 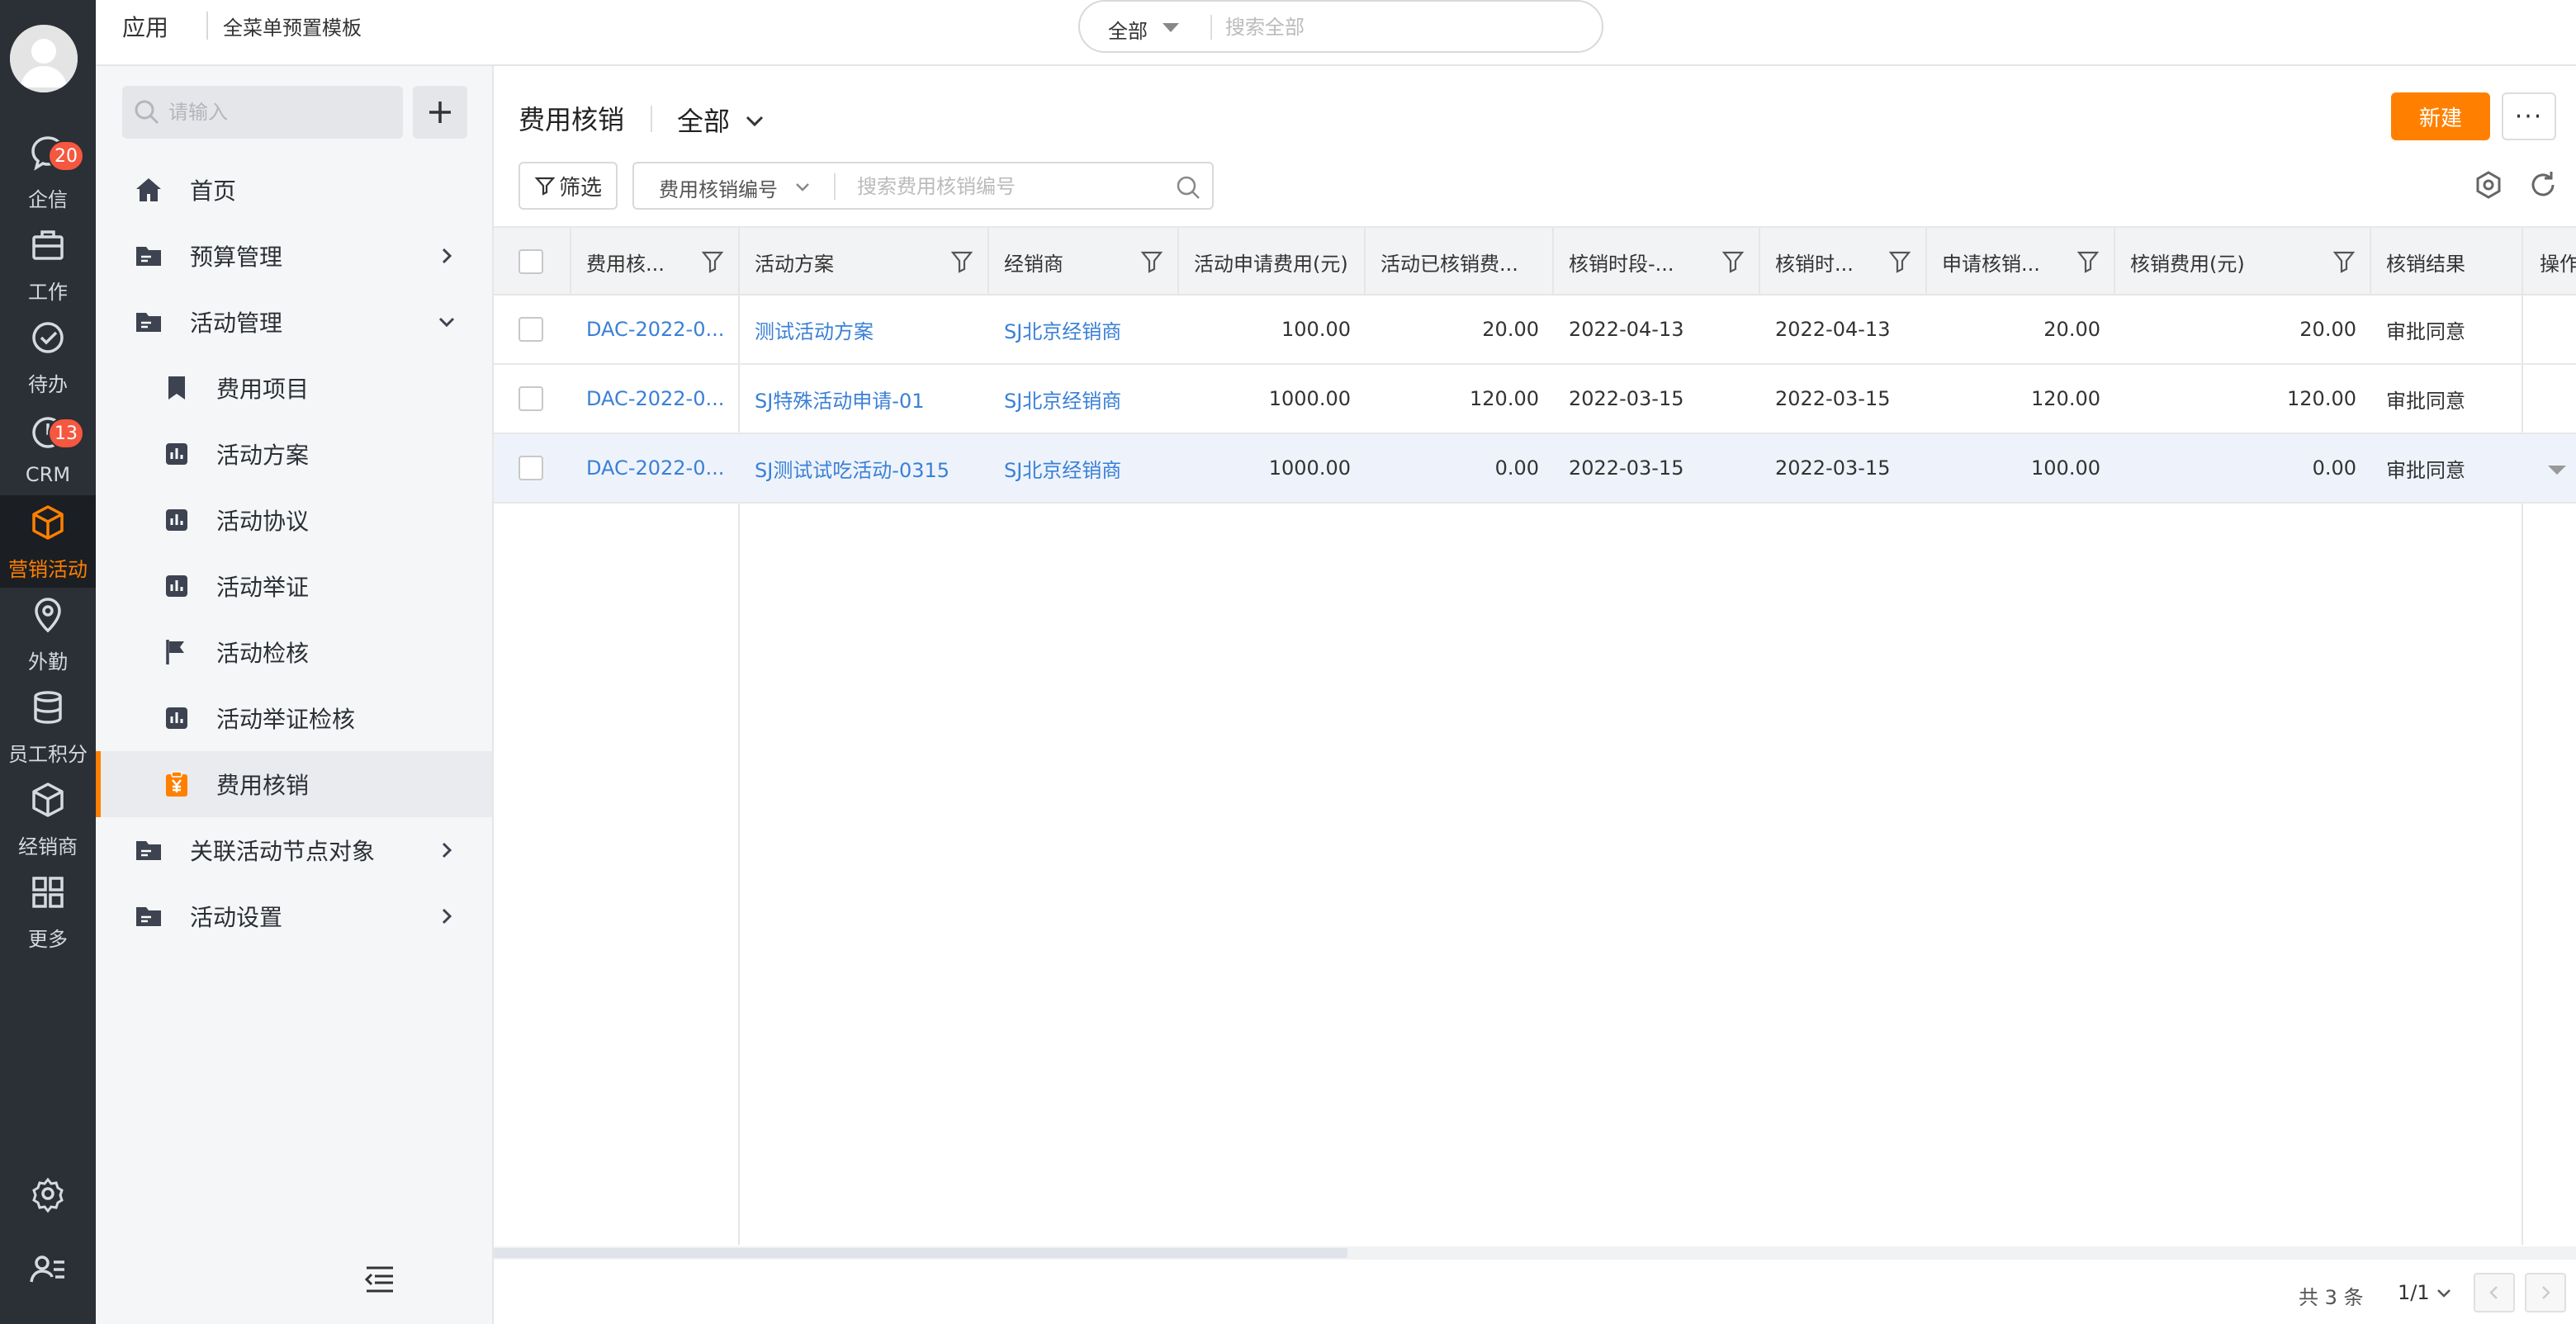 What do you see at coordinates (869, 468) in the screenshot?
I see `cell-plan-link: SJ测试试吃活动-0315` at bounding box center [869, 468].